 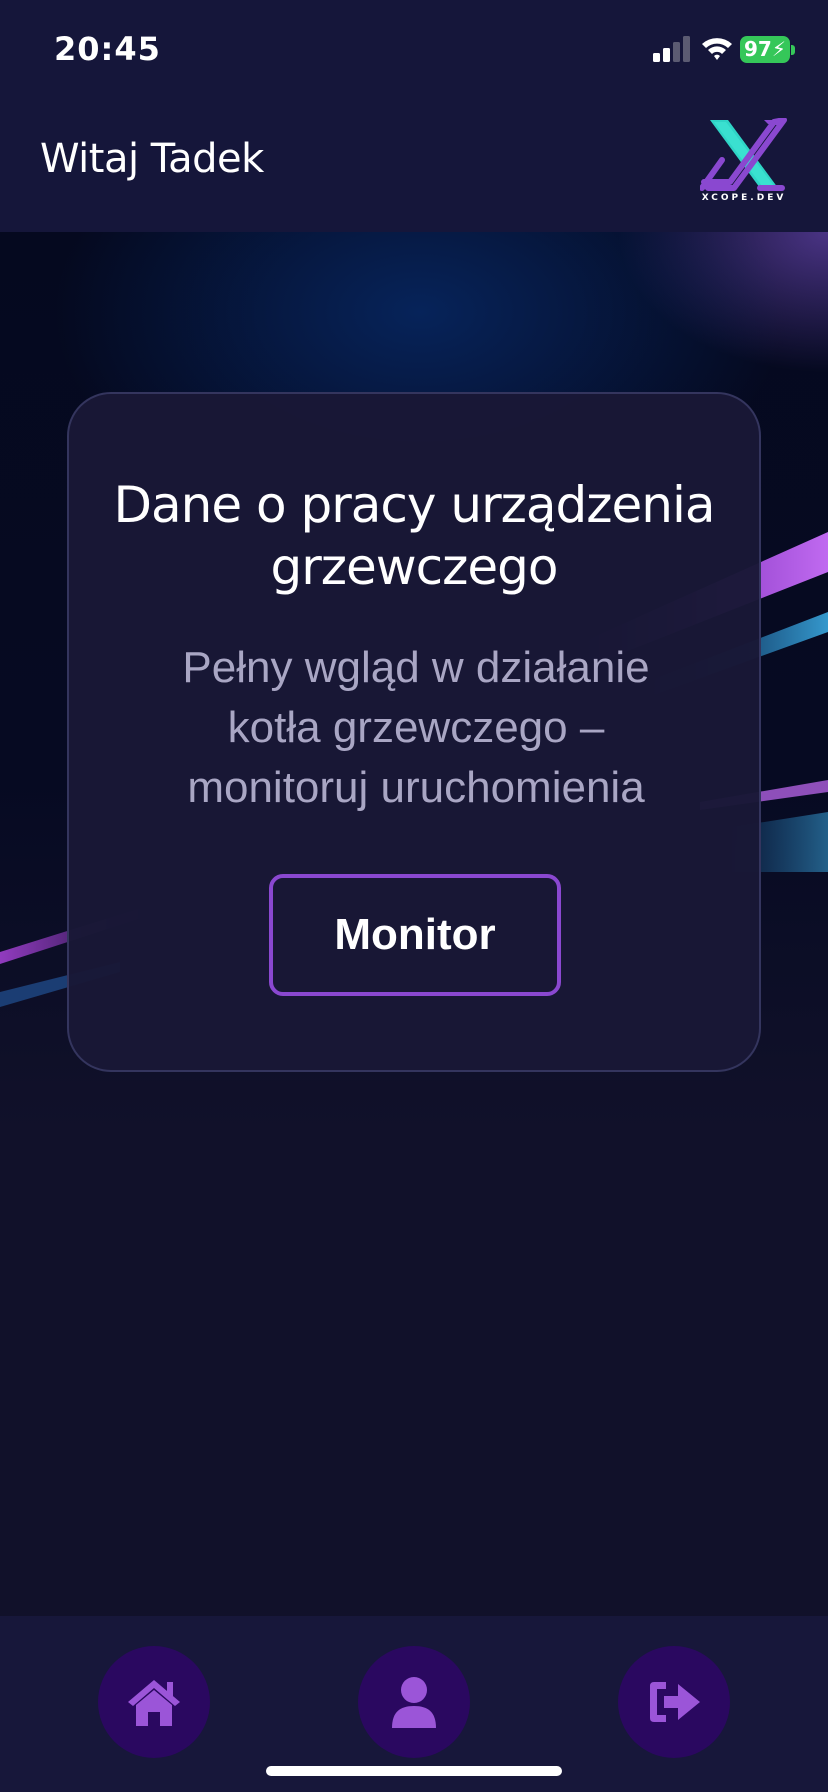 I want to click on charging-bolt-icon: ⚡, so click(x=778, y=49).